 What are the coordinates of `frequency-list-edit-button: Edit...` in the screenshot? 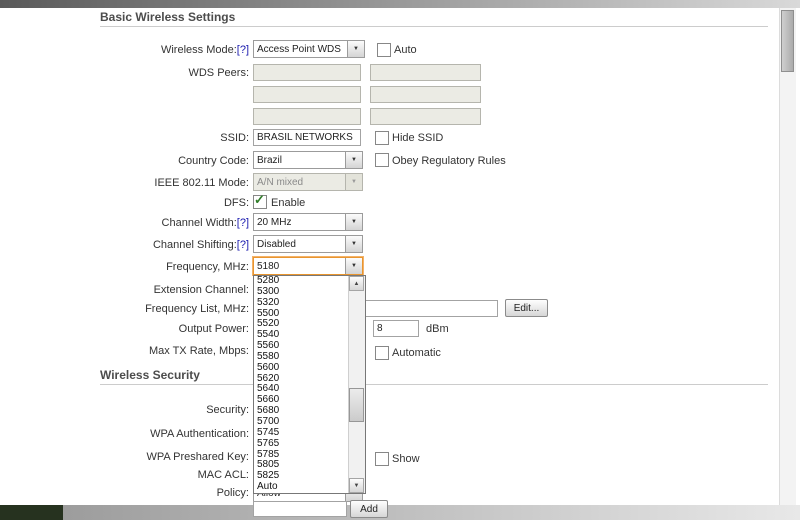 It's located at (526, 308).